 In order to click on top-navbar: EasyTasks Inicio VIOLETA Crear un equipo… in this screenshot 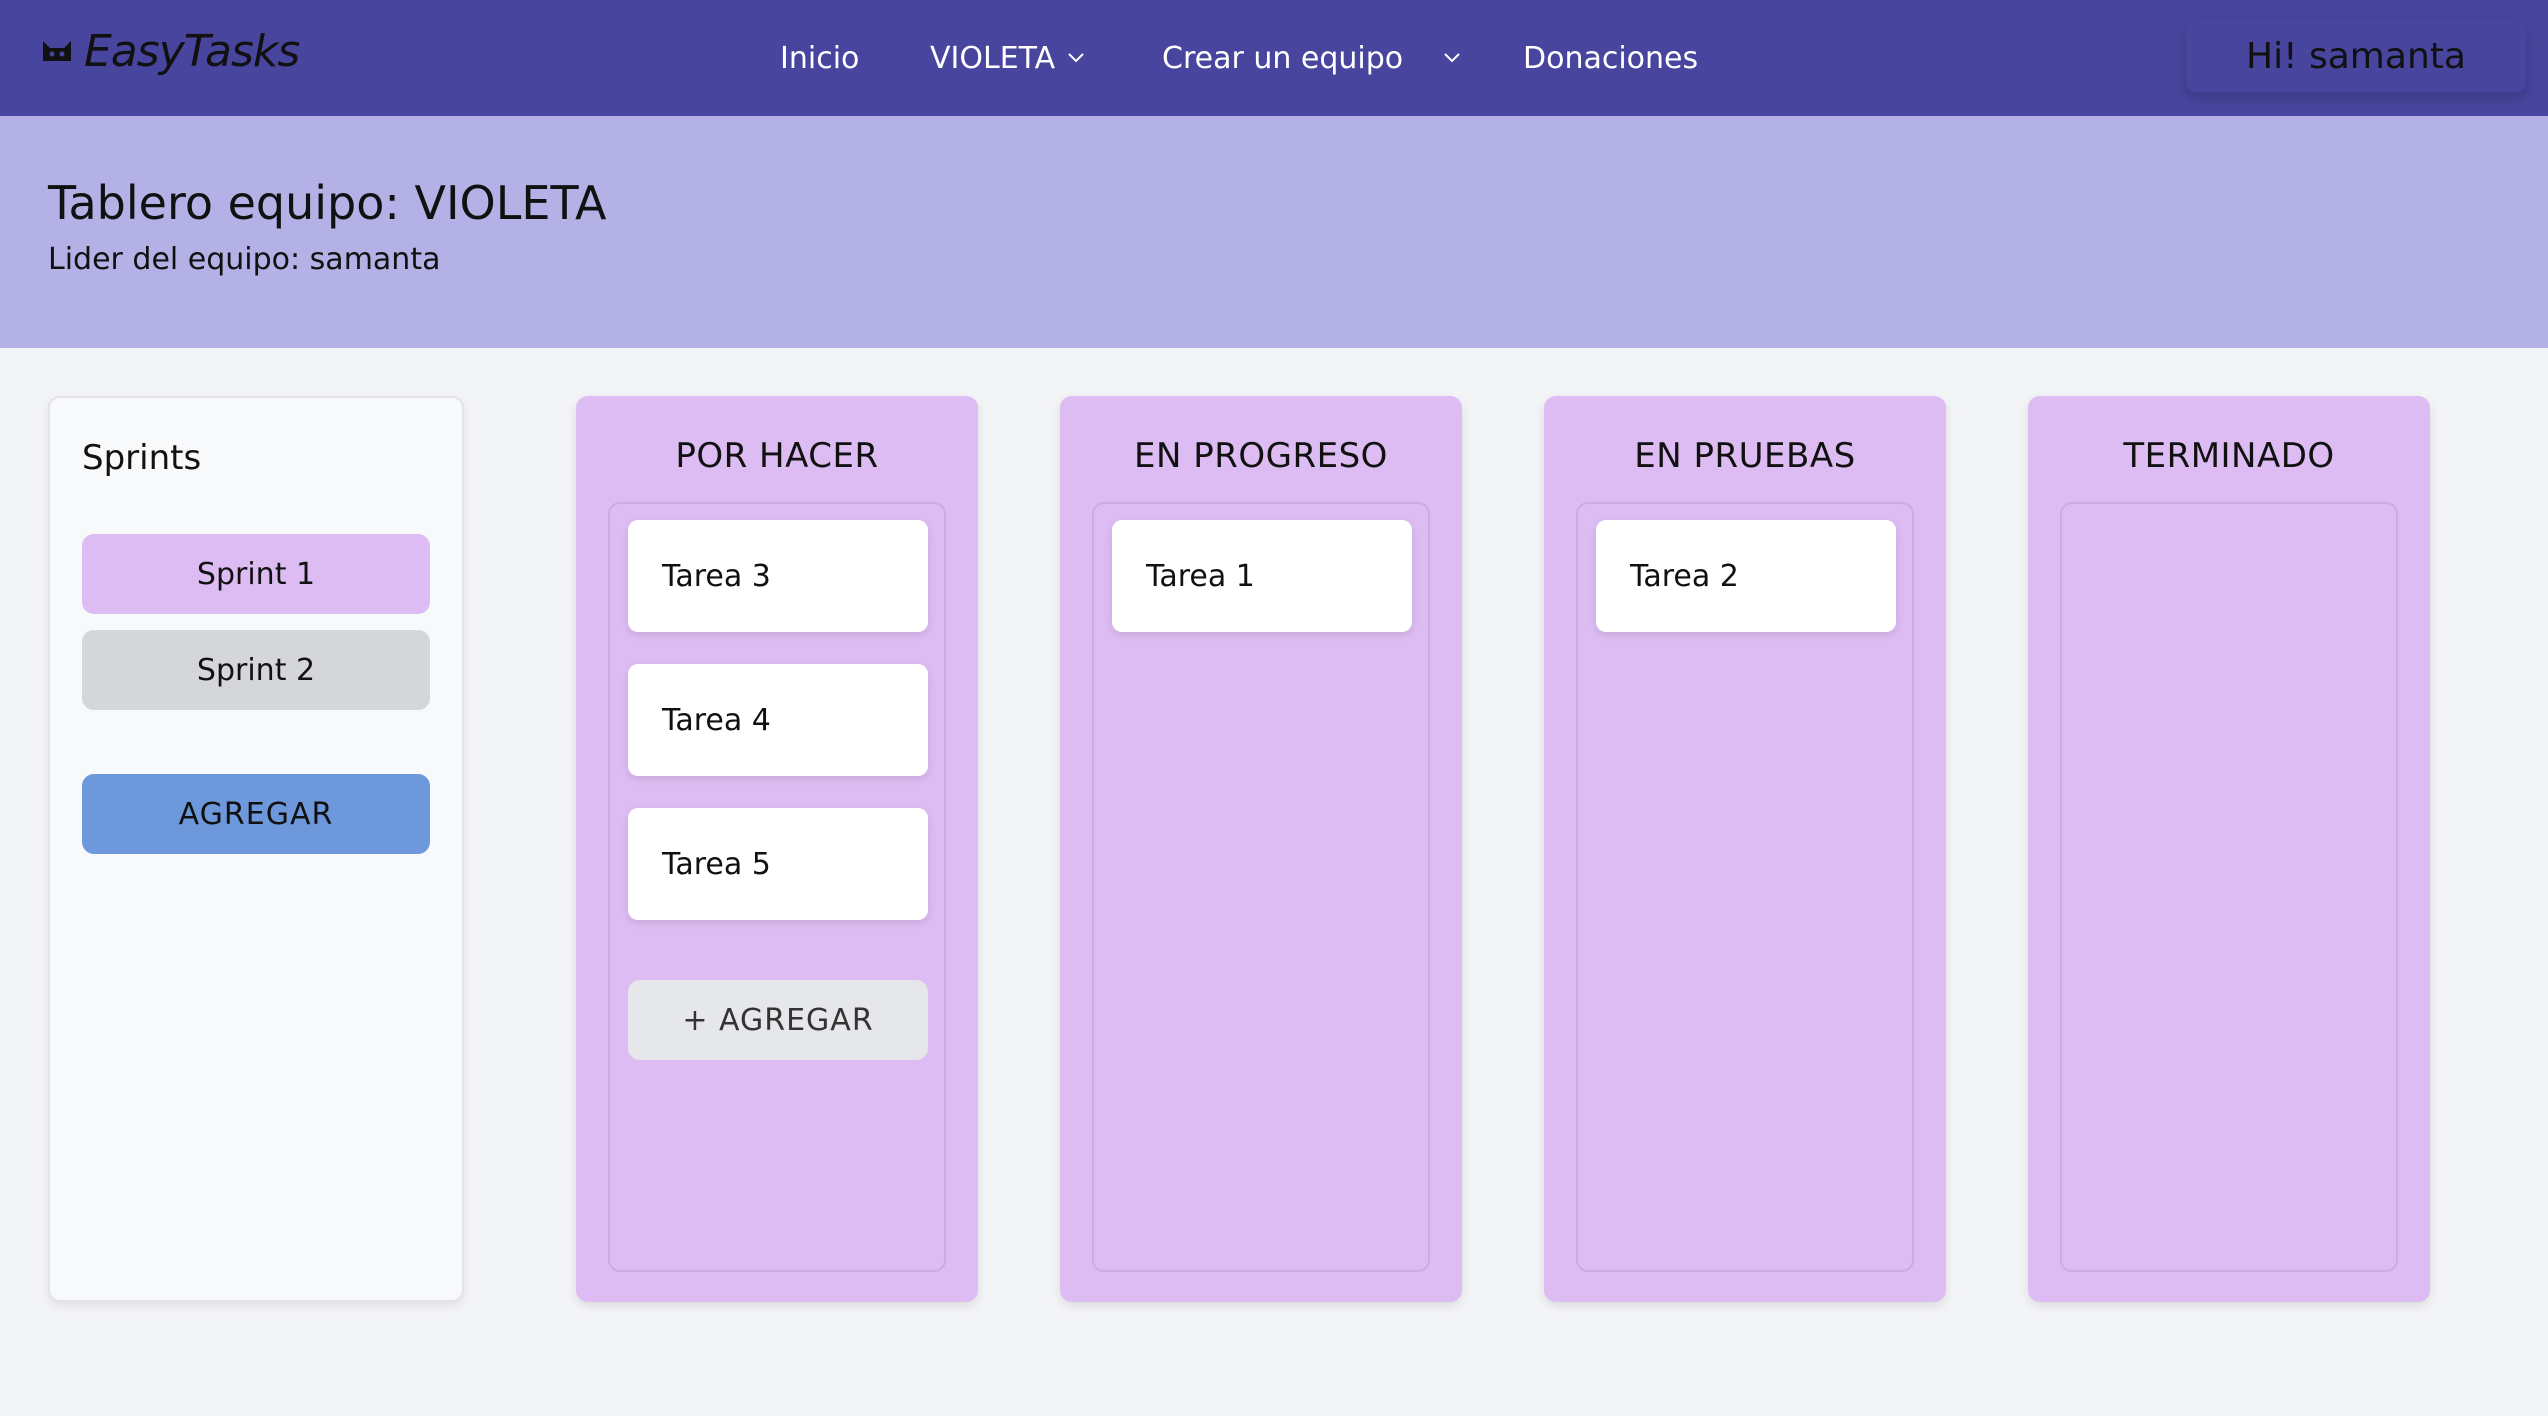, I will do `click(1274, 58)`.